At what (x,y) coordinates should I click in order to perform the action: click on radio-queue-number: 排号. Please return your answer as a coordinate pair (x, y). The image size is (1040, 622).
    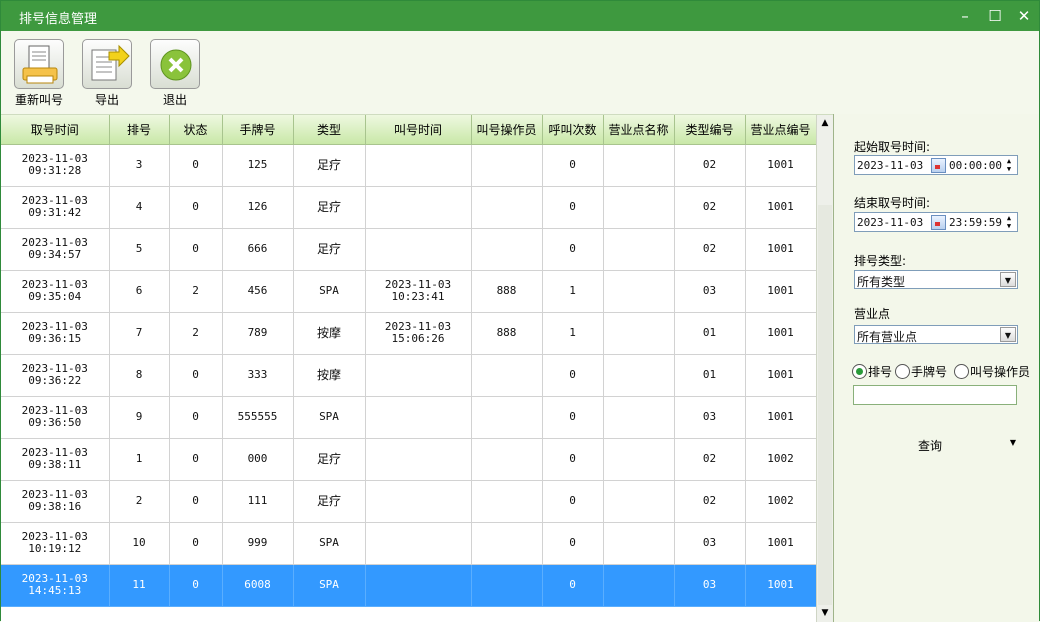
    Looking at the image, I should click on (872, 371).